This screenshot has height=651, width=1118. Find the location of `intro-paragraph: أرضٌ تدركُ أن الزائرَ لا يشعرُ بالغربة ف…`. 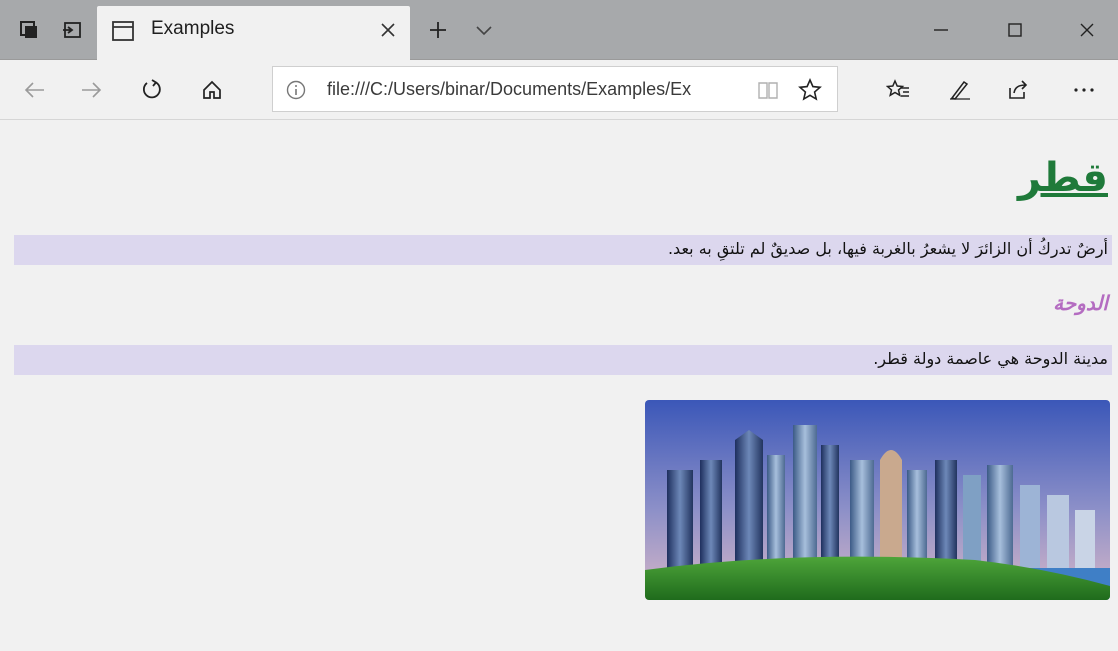

intro-paragraph: أرضٌ تدركُ أن الزائرَ لا يشعرُ بالغربة ف… is located at coordinates (887, 248).